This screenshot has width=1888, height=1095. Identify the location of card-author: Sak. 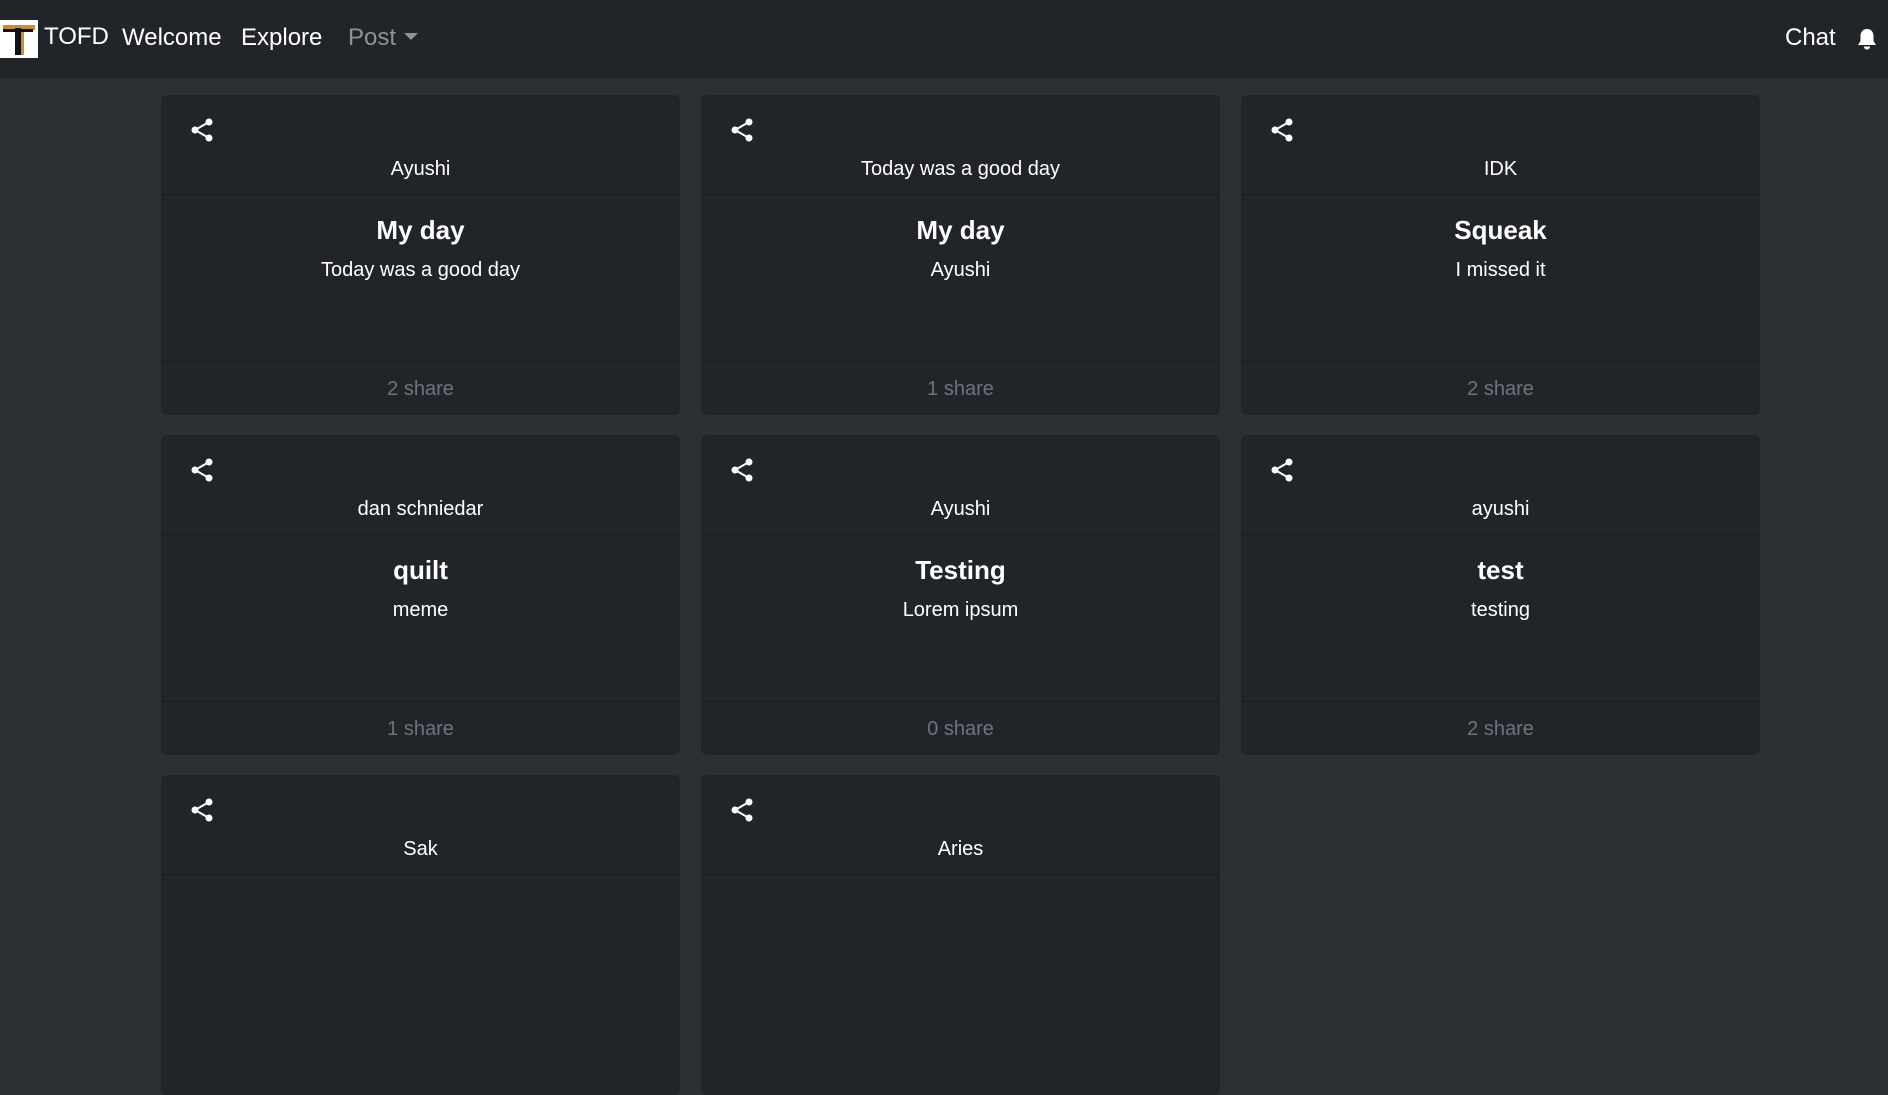
(420, 849).